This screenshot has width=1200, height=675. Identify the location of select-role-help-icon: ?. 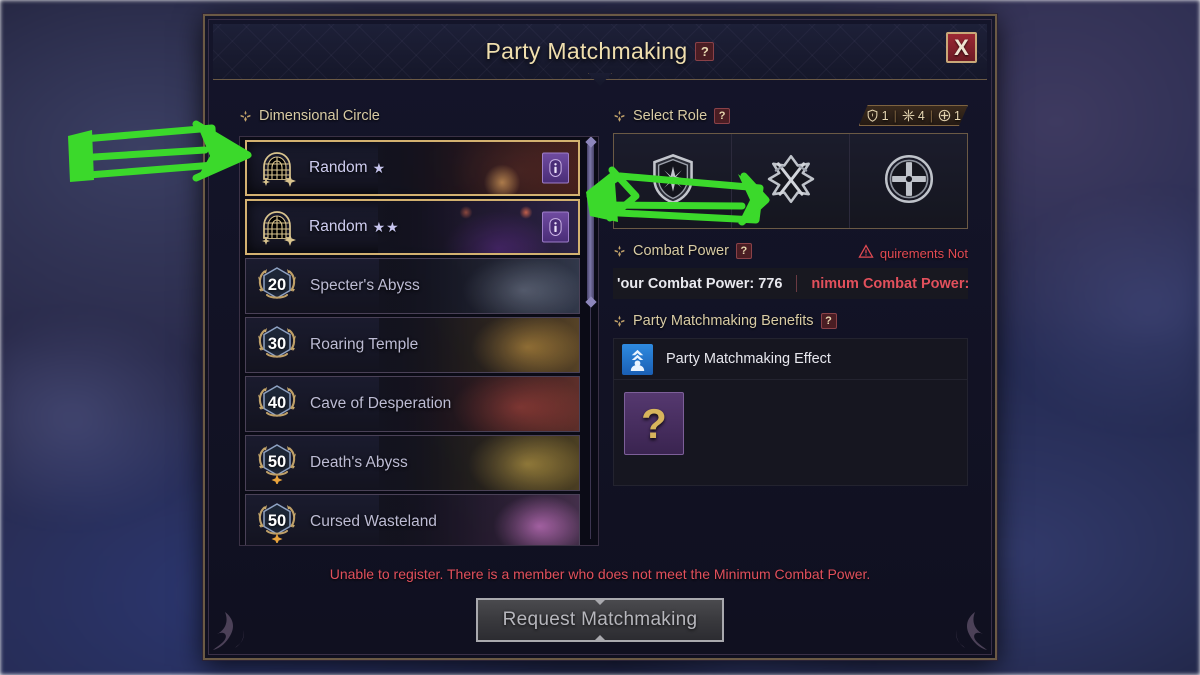
(722, 116).